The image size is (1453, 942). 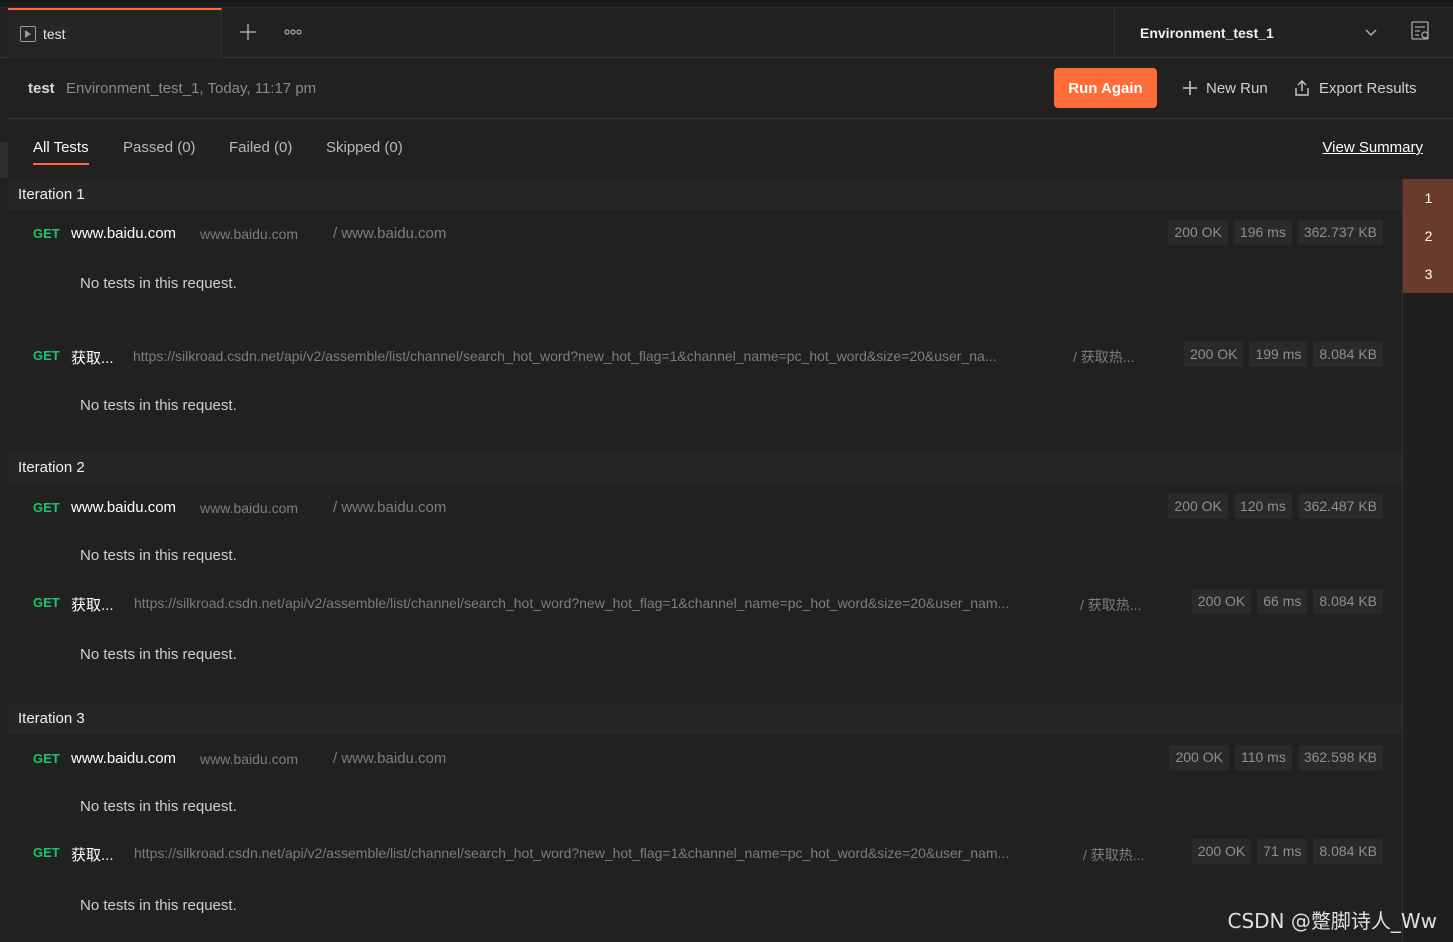 I want to click on environment-quick-look-button, so click(x=1421, y=31).